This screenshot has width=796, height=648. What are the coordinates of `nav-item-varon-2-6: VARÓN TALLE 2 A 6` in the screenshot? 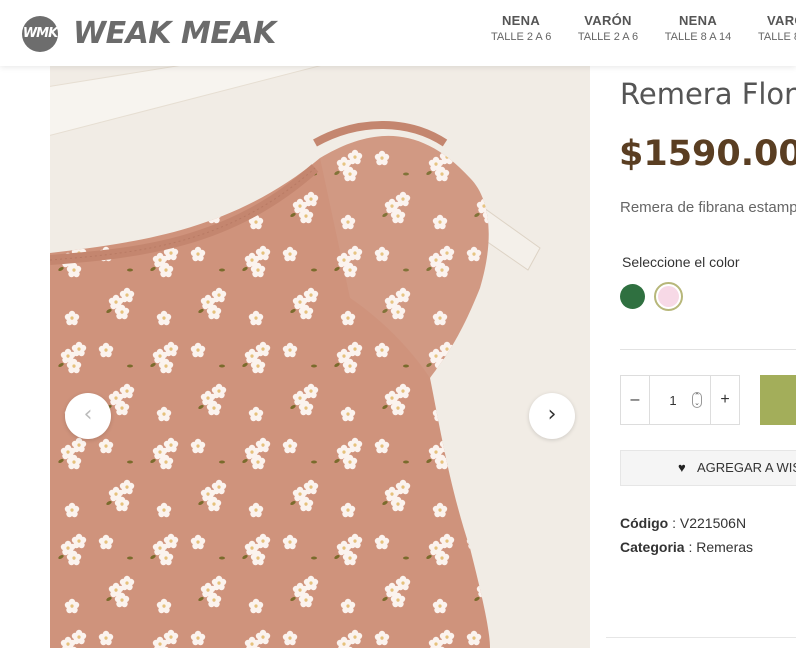 It's located at (608, 28).